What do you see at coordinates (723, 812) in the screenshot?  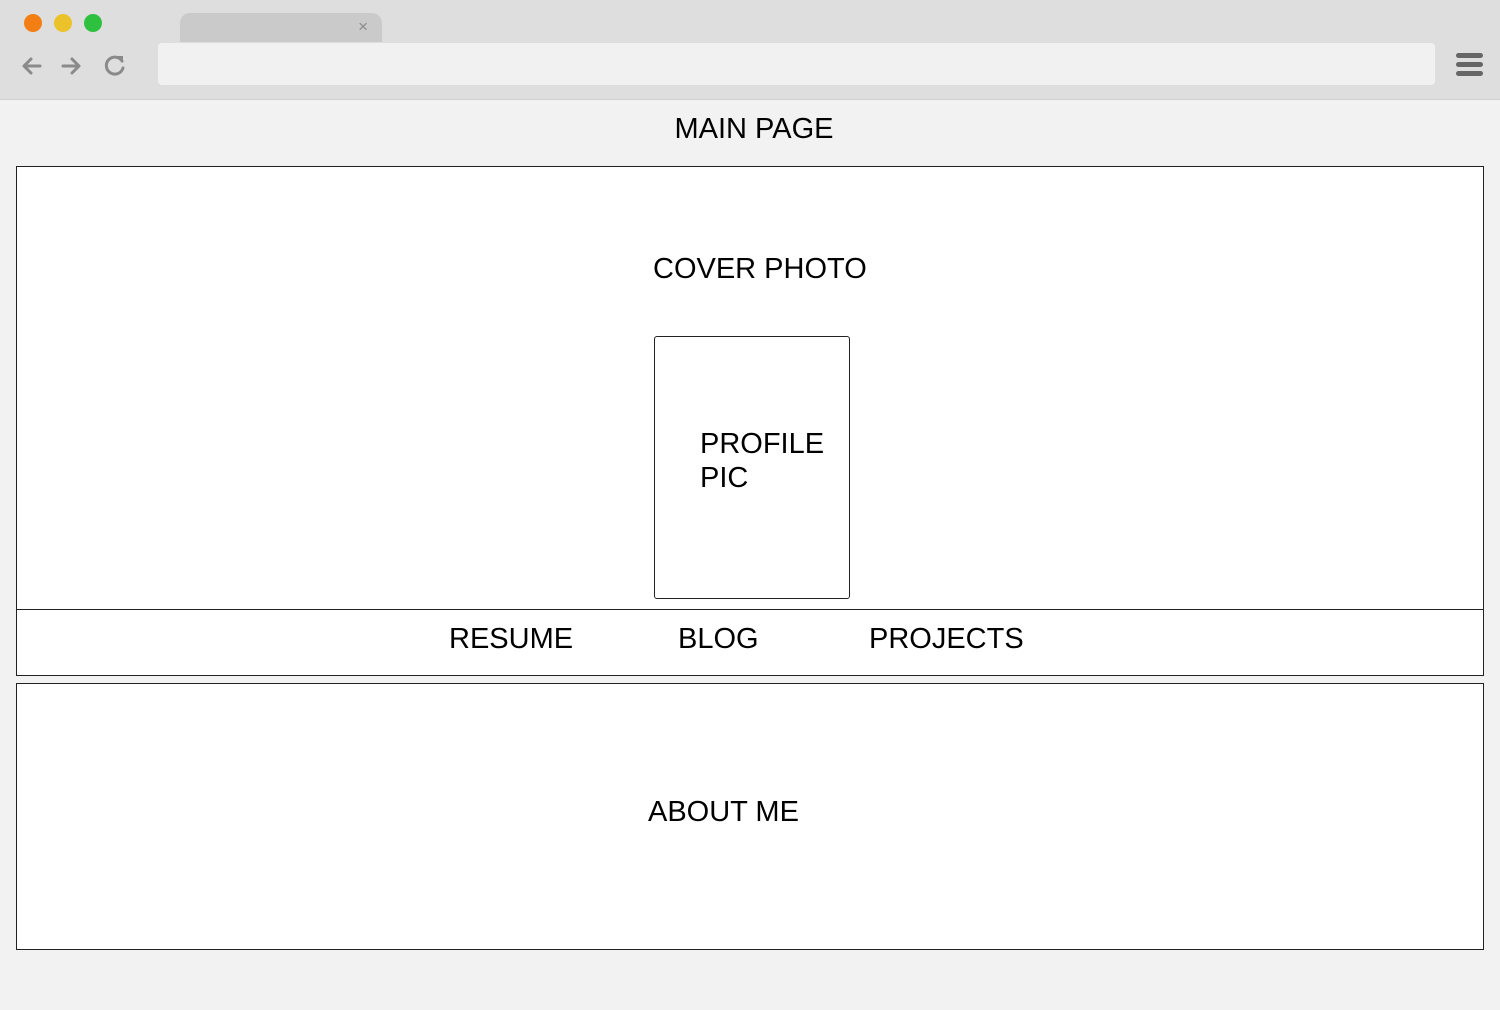 I see `about-me-label: ABOUT ME` at bounding box center [723, 812].